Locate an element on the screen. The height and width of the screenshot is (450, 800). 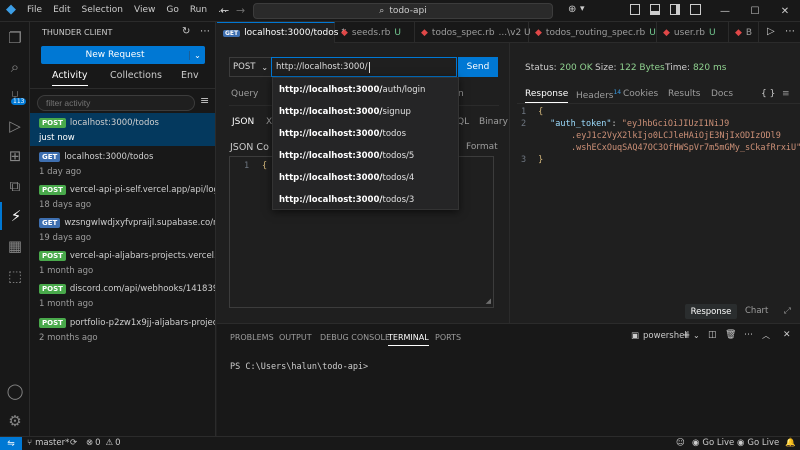
explorer-icon: ❐ is located at coordinates (15, 38).